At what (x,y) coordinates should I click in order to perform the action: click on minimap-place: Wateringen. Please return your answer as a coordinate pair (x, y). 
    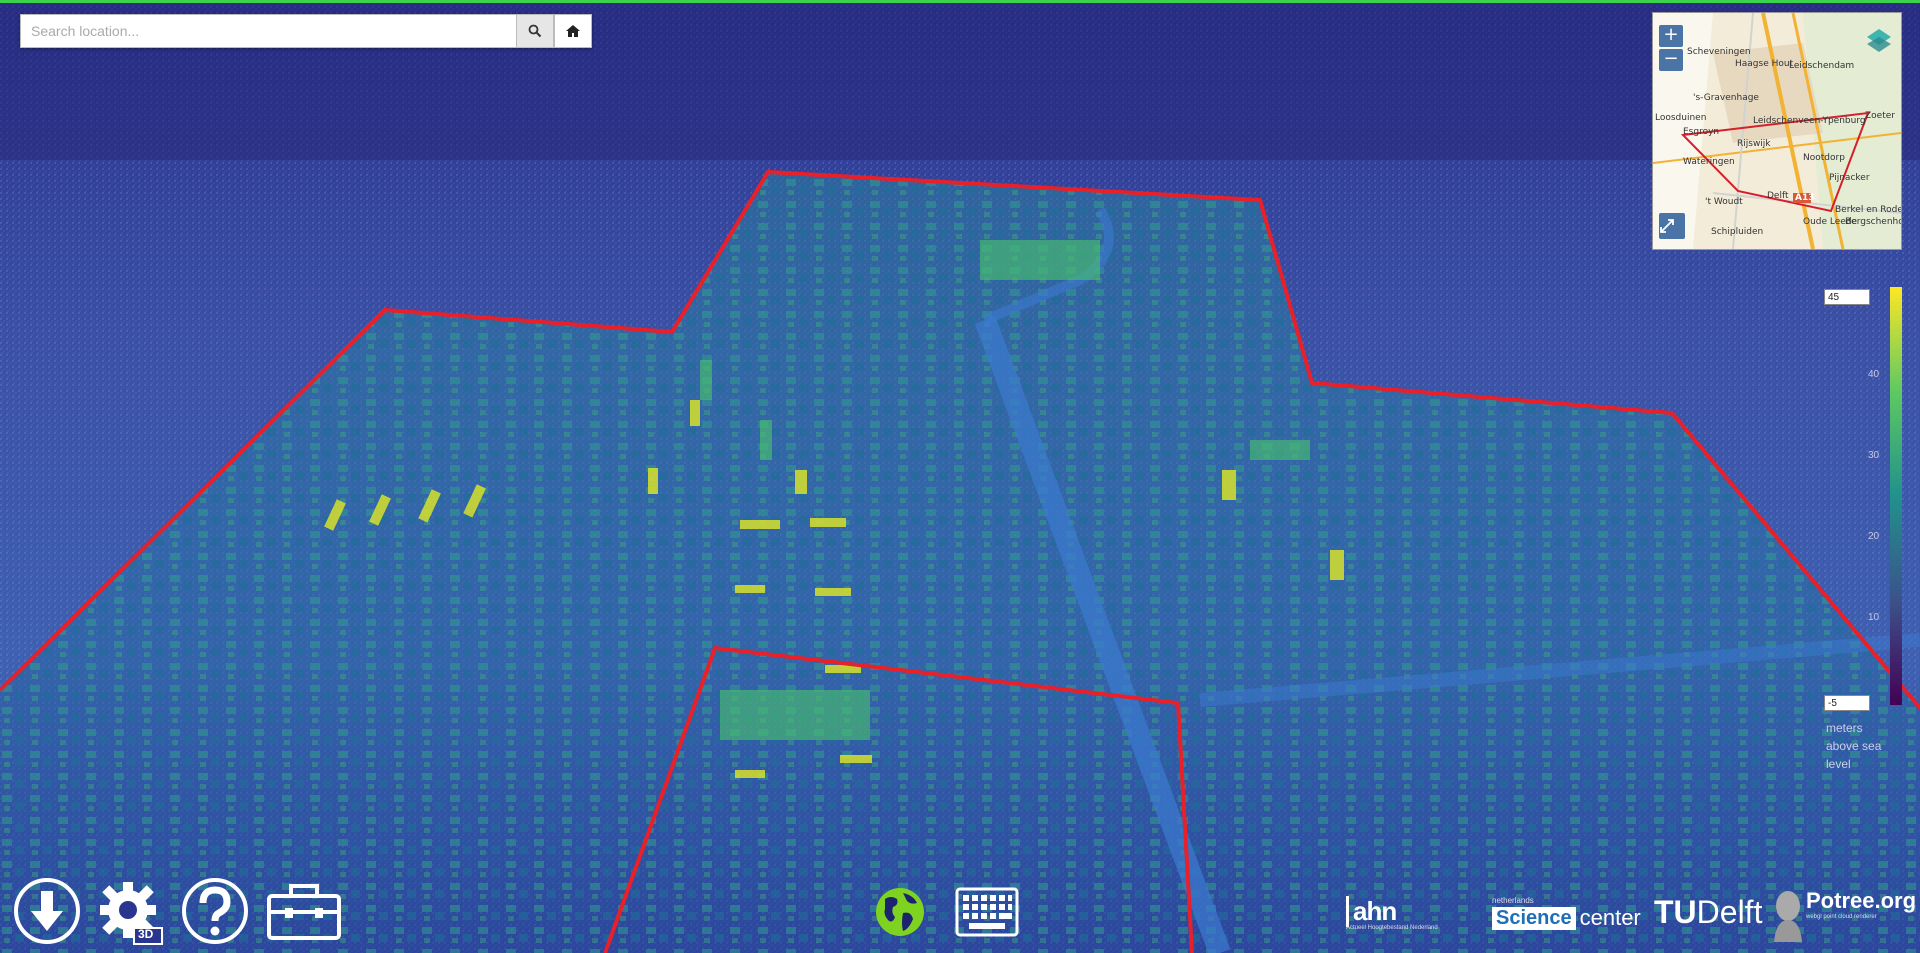
    Looking at the image, I should click on (1709, 162).